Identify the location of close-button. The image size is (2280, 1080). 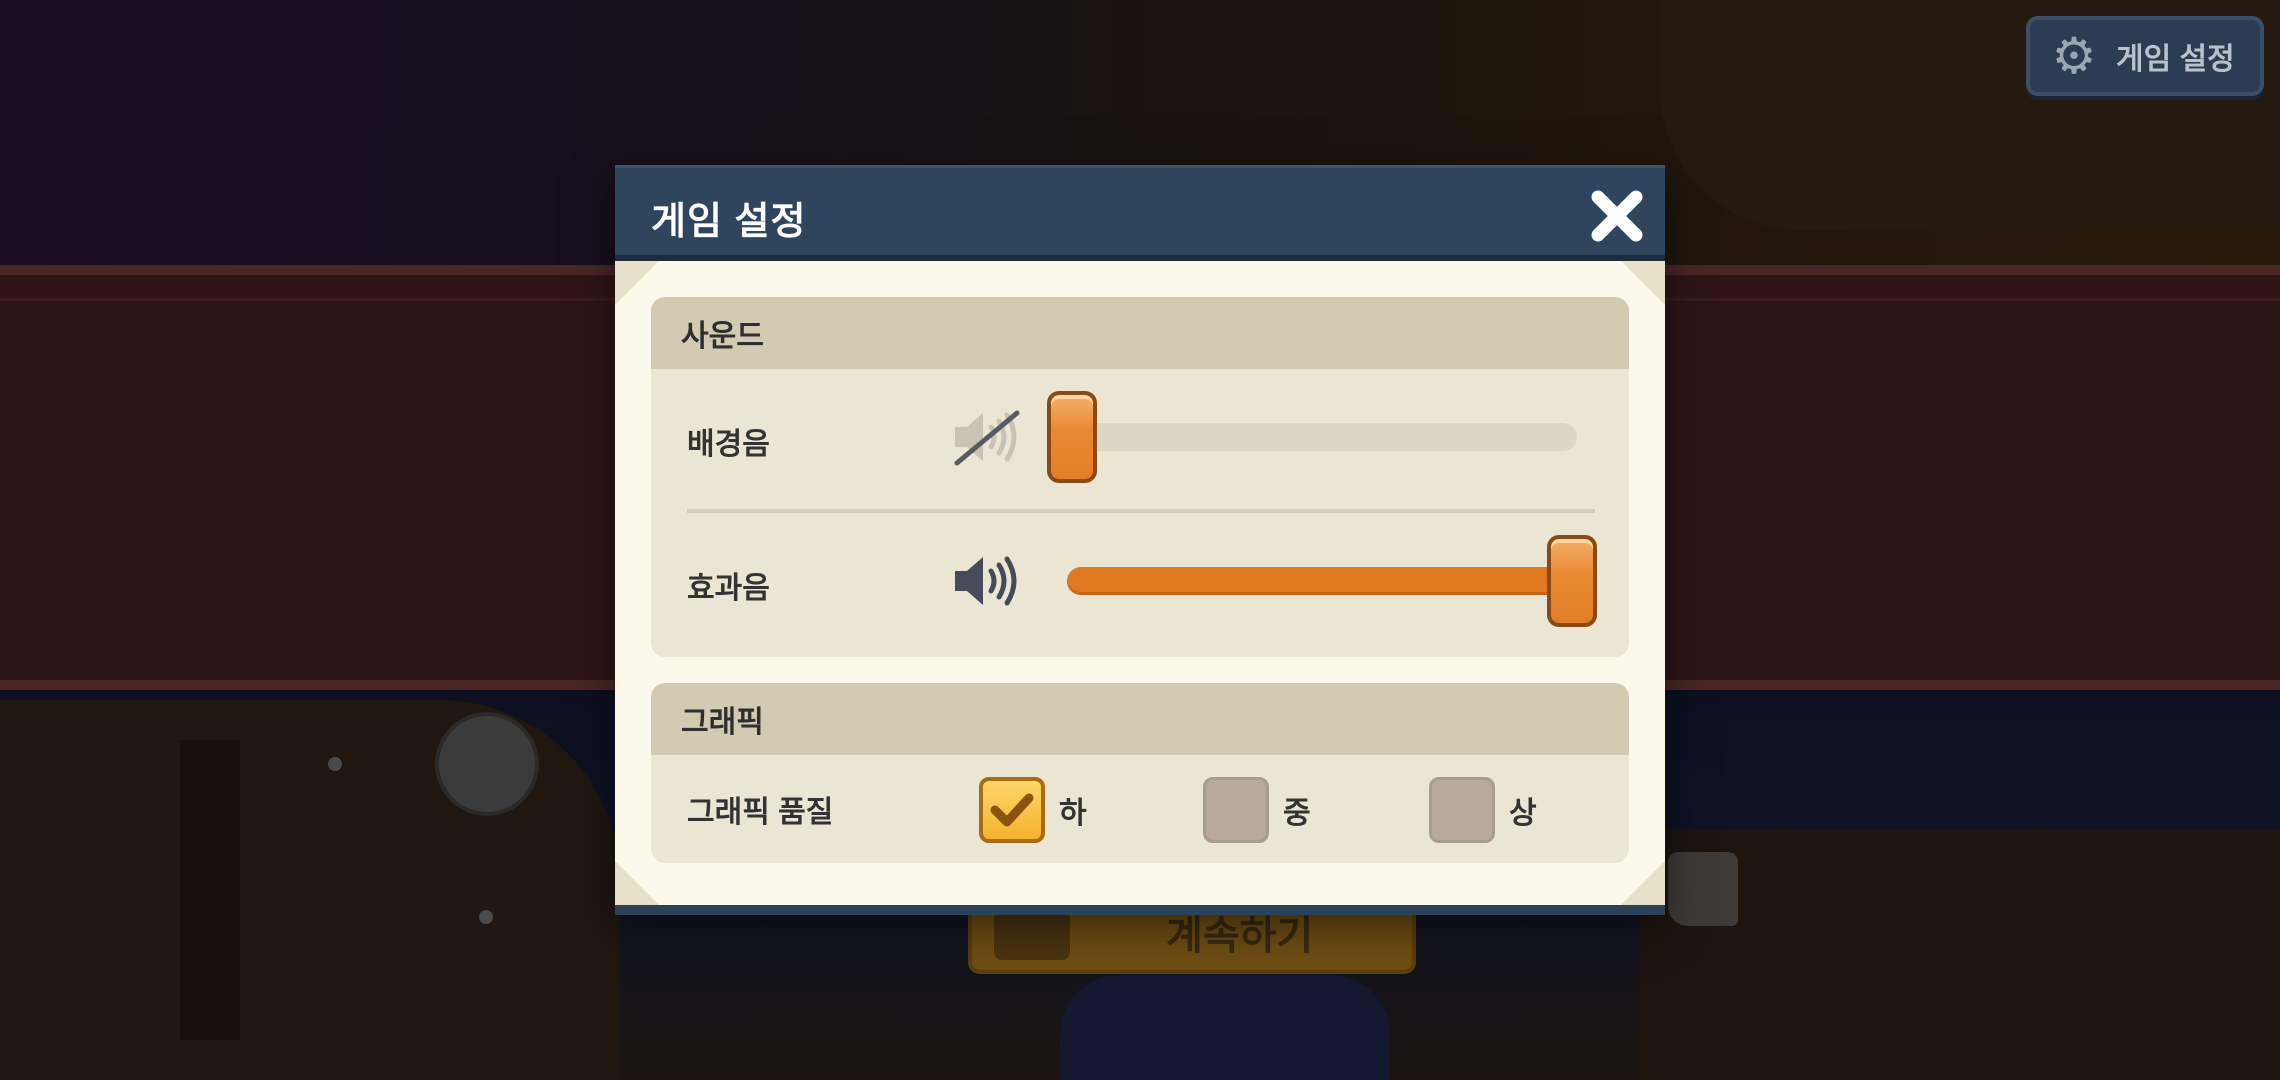
(1617, 216).